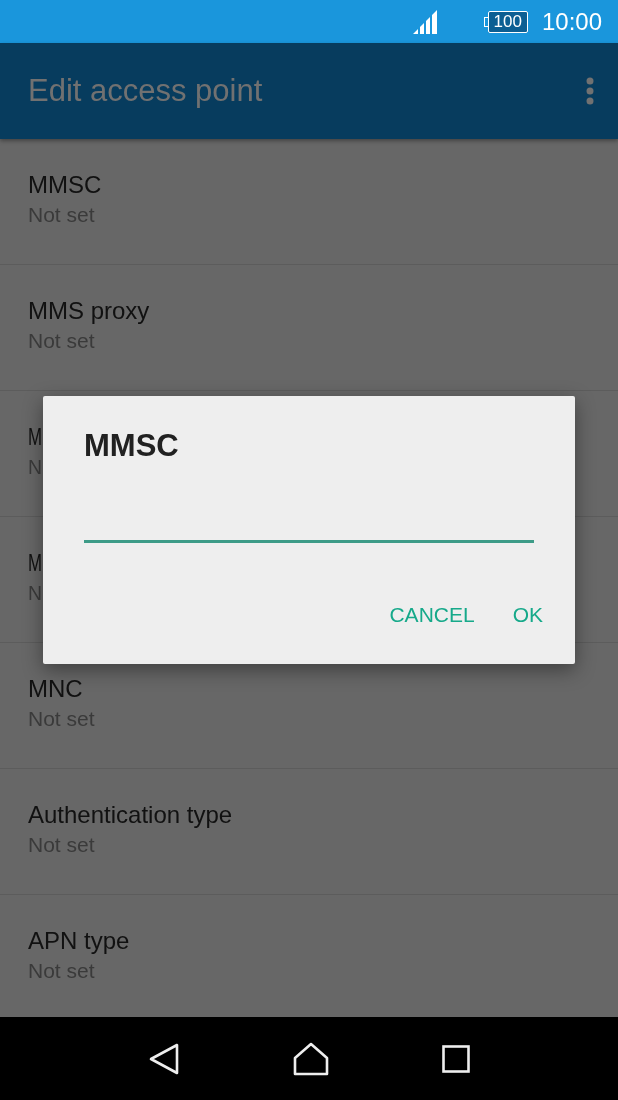  What do you see at coordinates (311, 1058) in the screenshot?
I see `home-icon` at bounding box center [311, 1058].